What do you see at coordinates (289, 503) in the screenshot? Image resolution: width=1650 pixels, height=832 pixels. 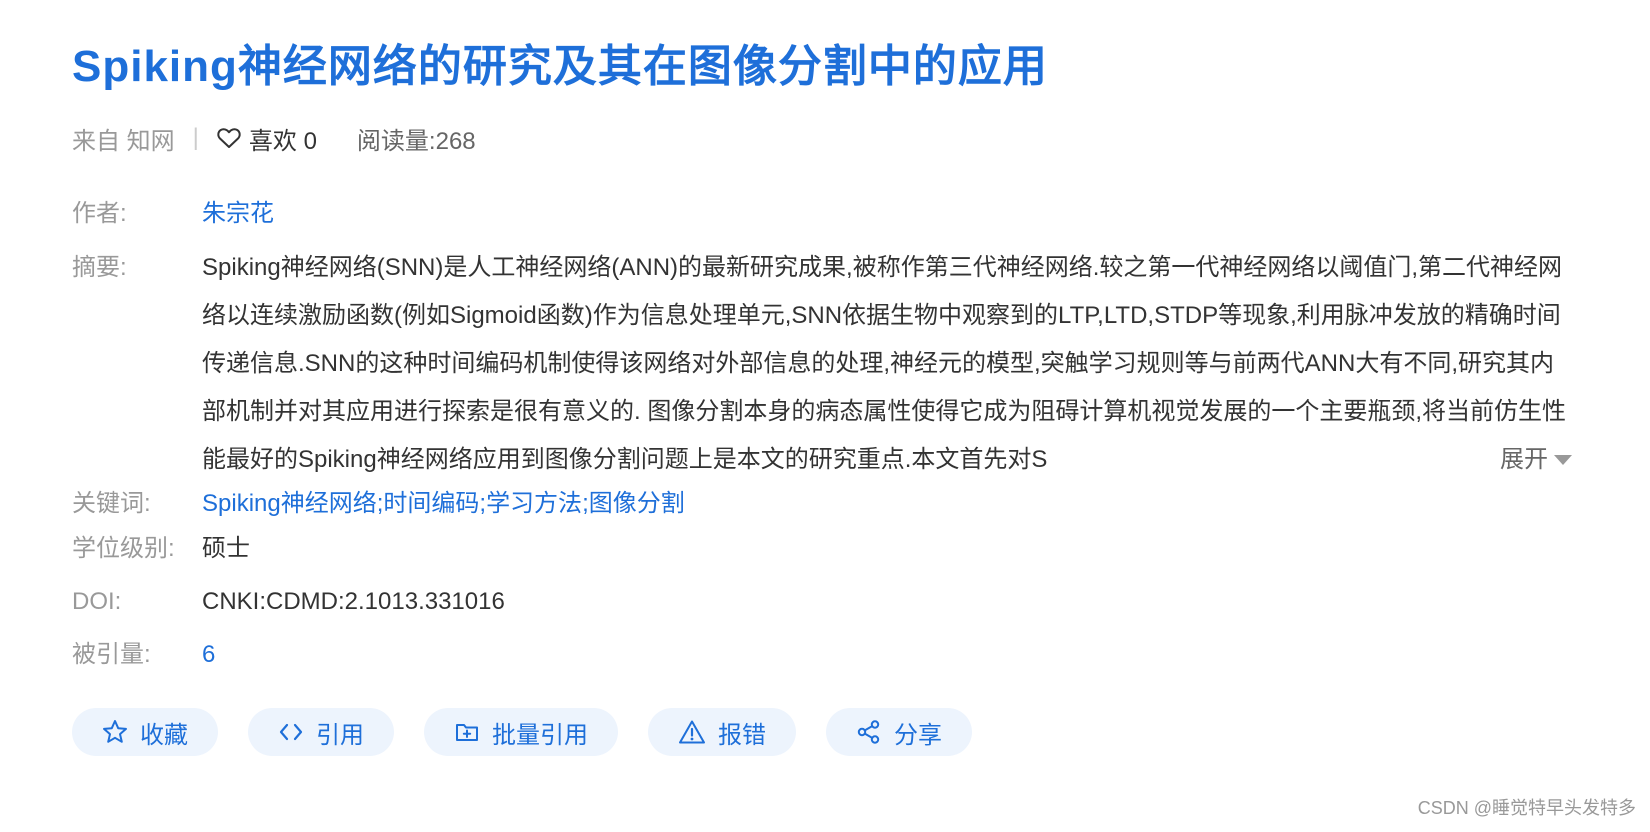 I see `keyword-link: Spiking神经网络` at bounding box center [289, 503].